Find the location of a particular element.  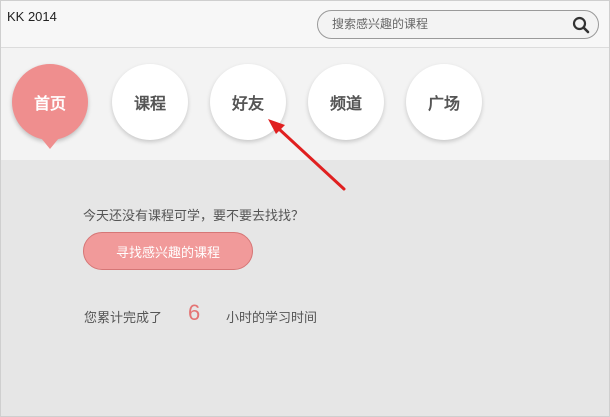

nav-item-home: 首页 is located at coordinates (50, 106).